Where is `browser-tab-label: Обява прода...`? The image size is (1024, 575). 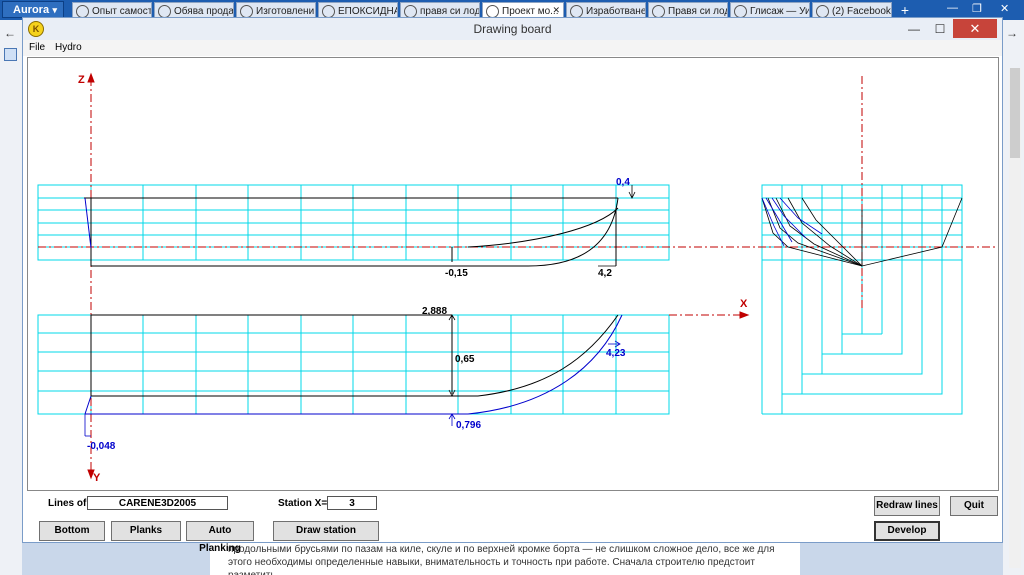 browser-tab-label: Обява прода... is located at coordinates (204, 11).